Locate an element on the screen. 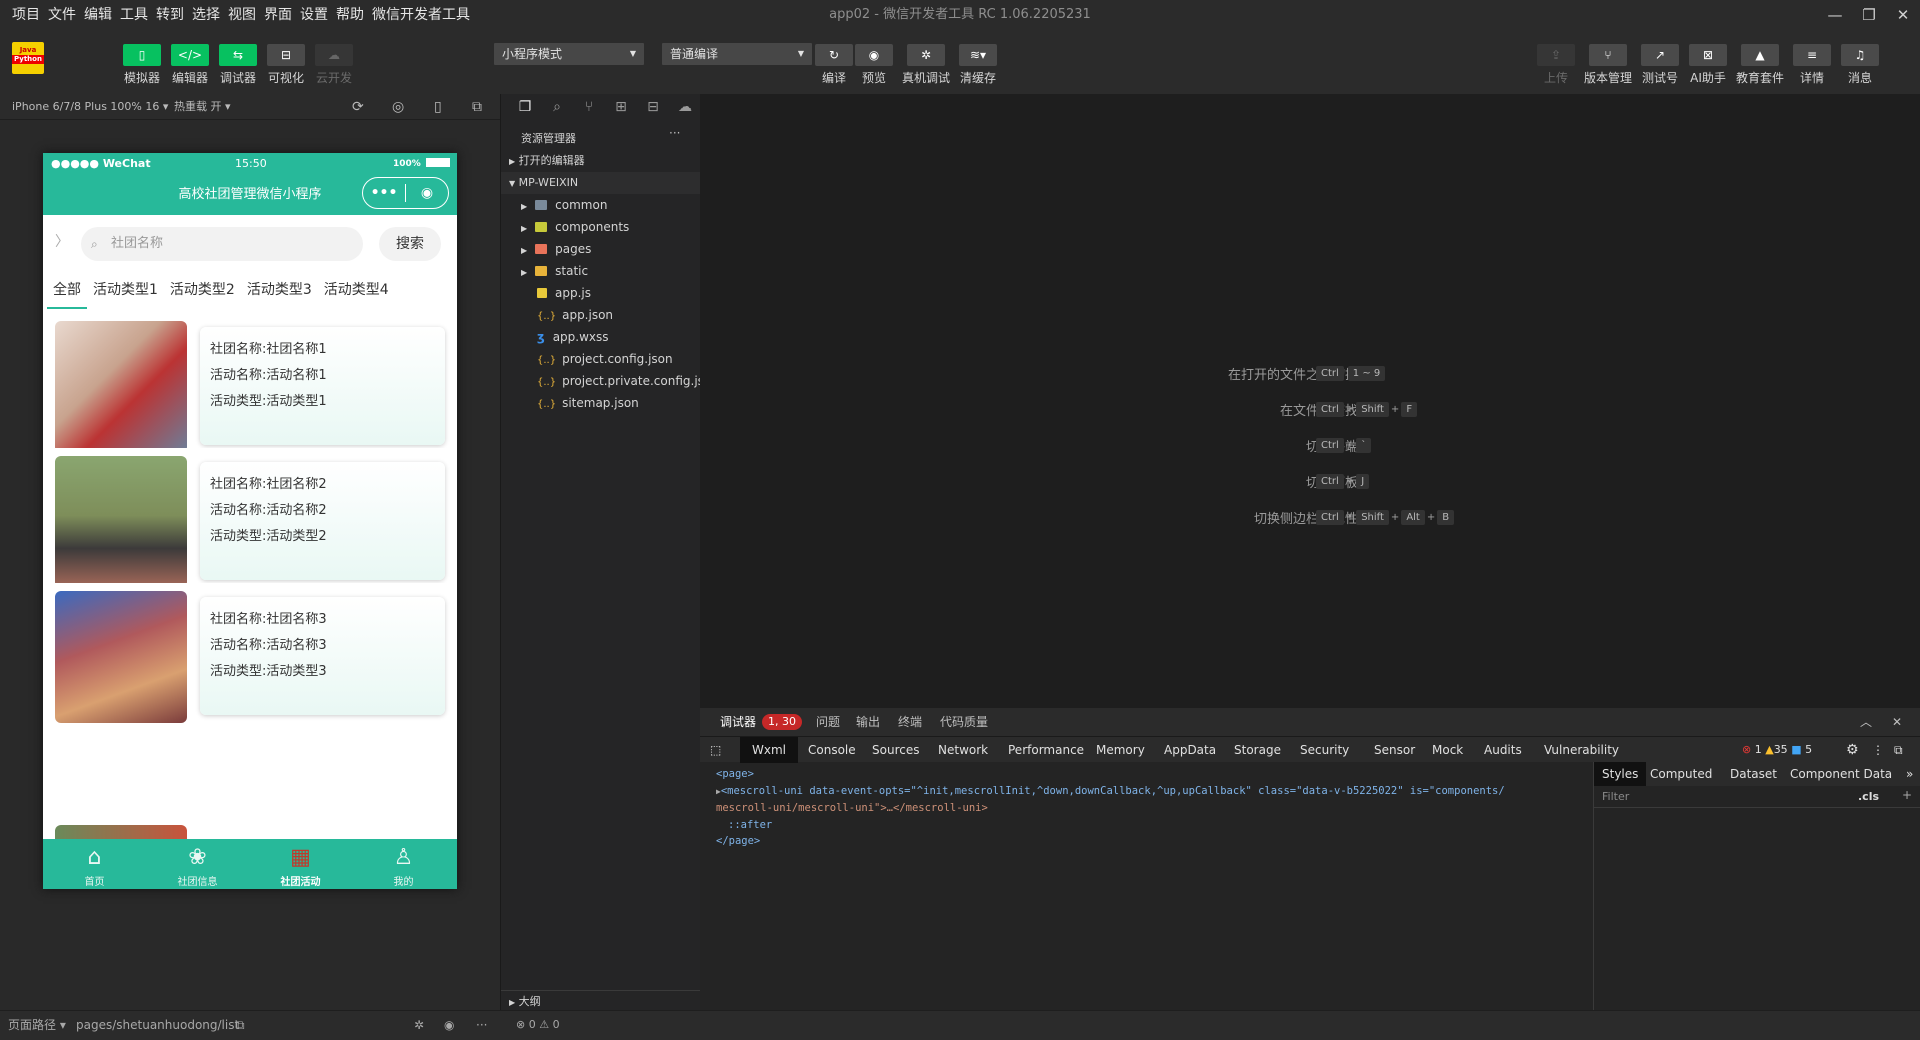 This screenshot has height=1040, width=1920. eye-icon: ◉ is located at coordinates (449, 1025).